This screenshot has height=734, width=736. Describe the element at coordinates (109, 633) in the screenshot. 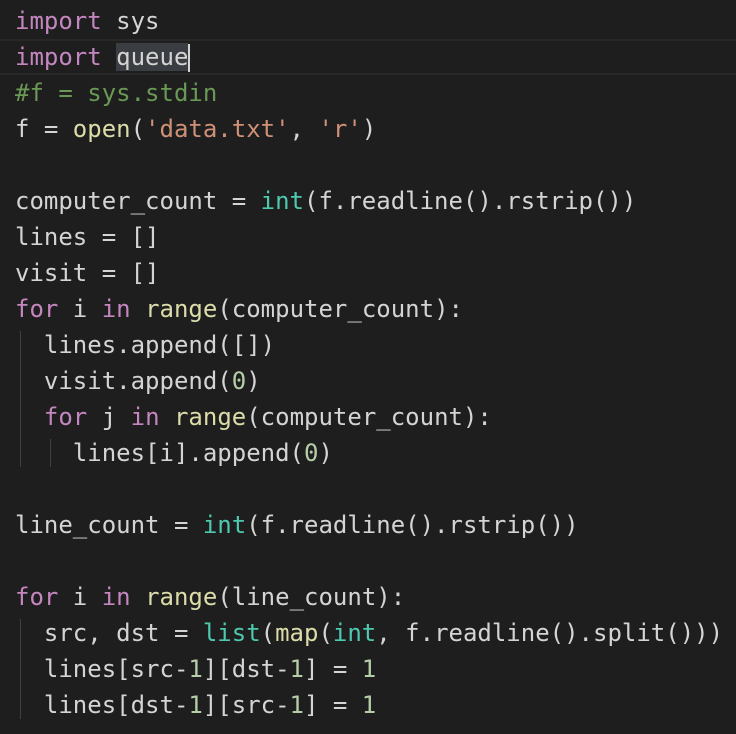

I see `code-text: src, dst =` at that location.